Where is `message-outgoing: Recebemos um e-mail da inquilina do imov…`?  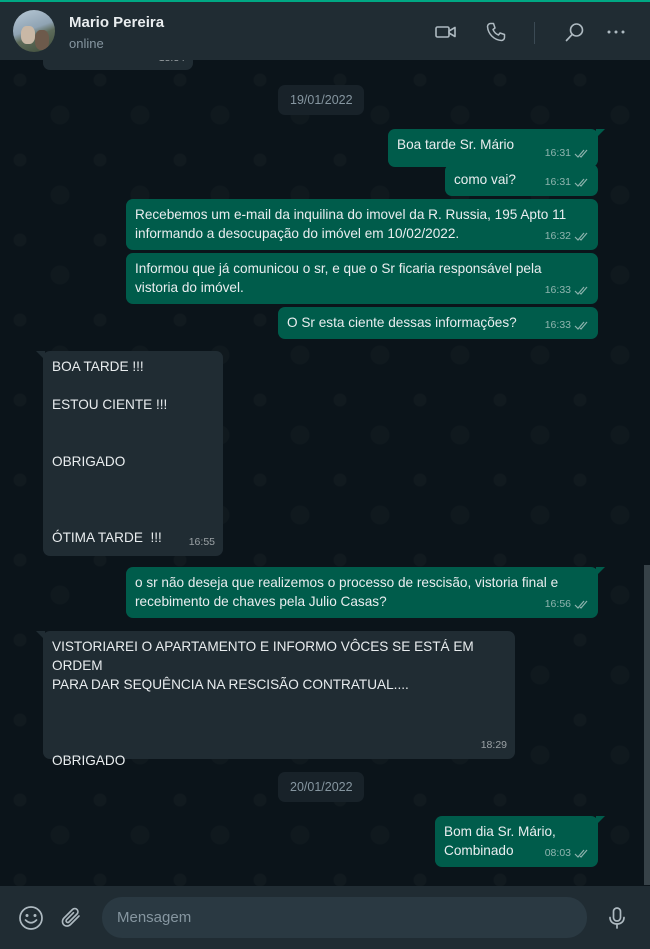
message-outgoing: Recebemos um e-mail da inquilina do imov… is located at coordinates (362, 224).